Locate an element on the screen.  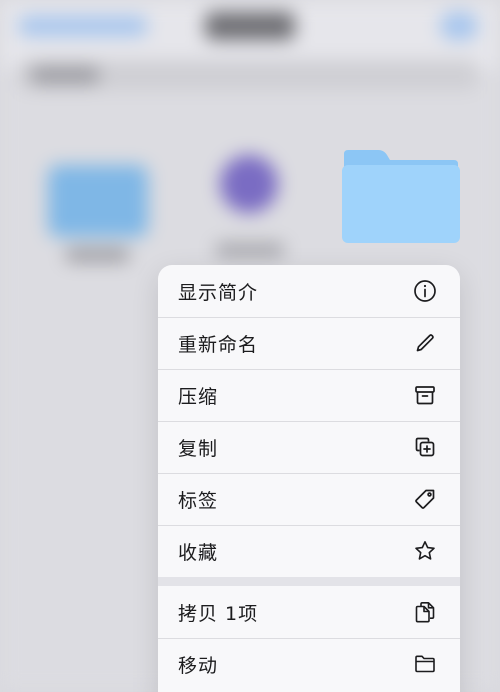
menu-section-separator is located at coordinates (309, 581).